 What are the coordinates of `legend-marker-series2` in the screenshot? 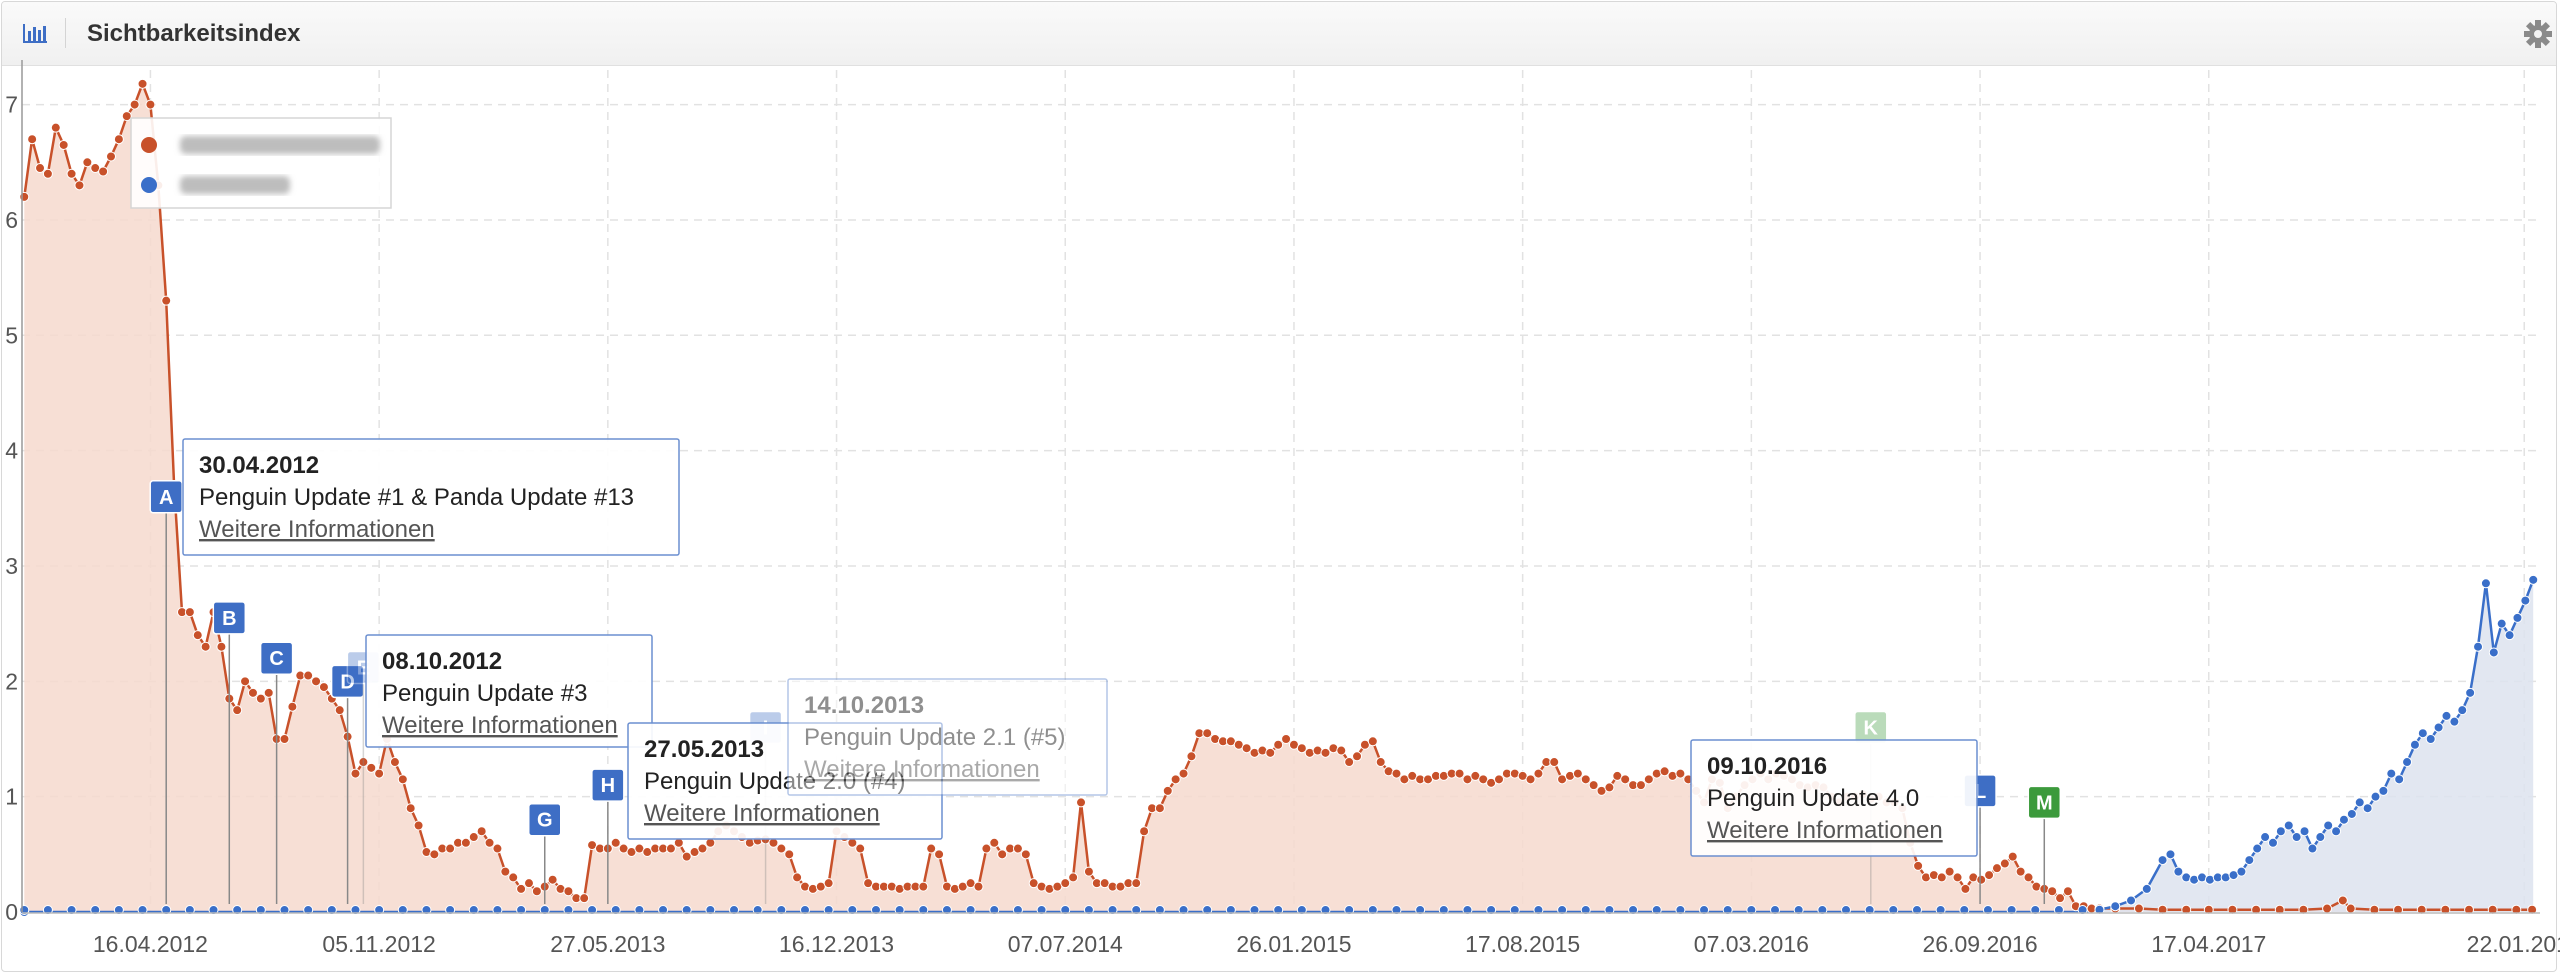 It's located at (149, 185).